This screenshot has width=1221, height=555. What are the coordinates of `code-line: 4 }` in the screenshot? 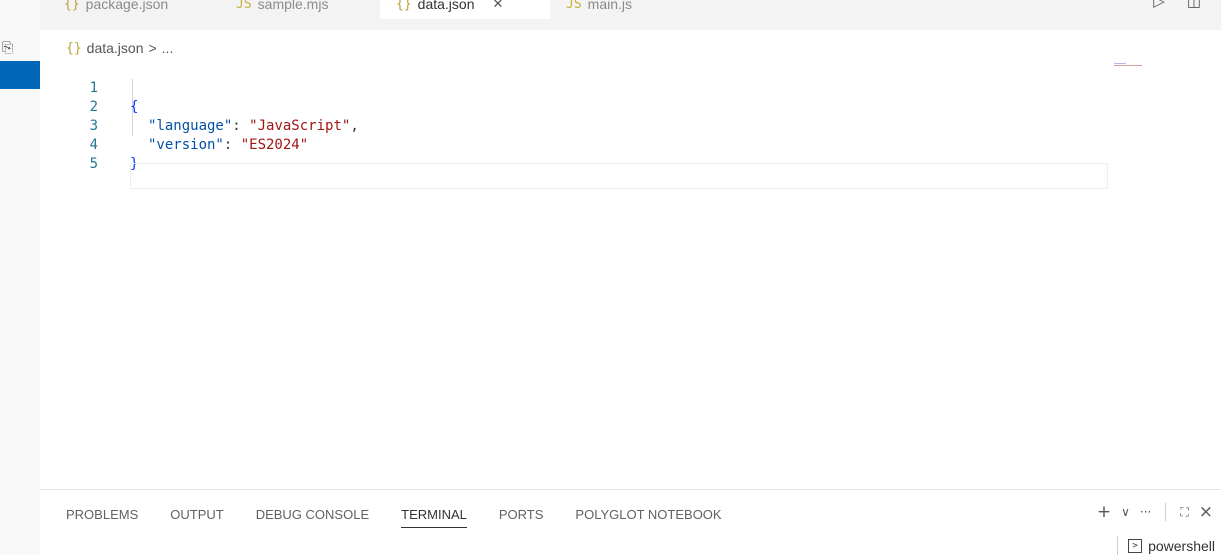 It's located at (574, 144).